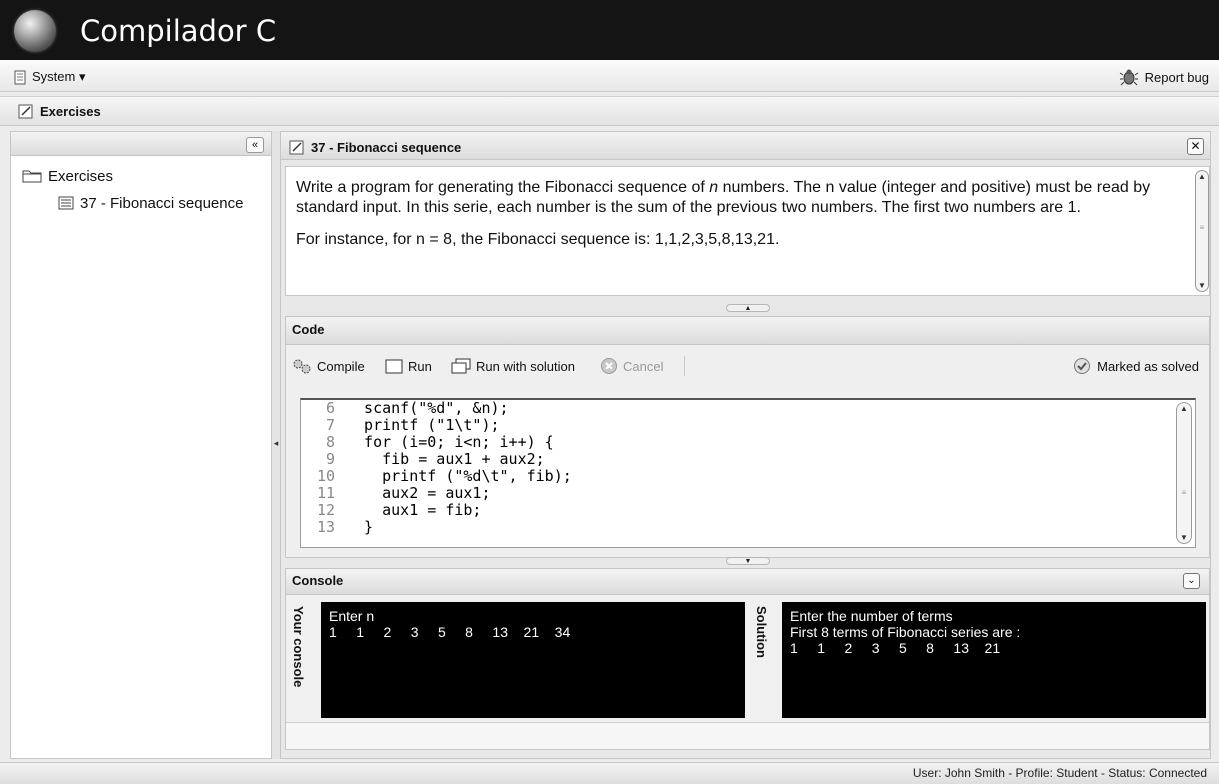 The image size is (1219, 784). What do you see at coordinates (420, 366) in the screenshot?
I see `run-label: Run` at bounding box center [420, 366].